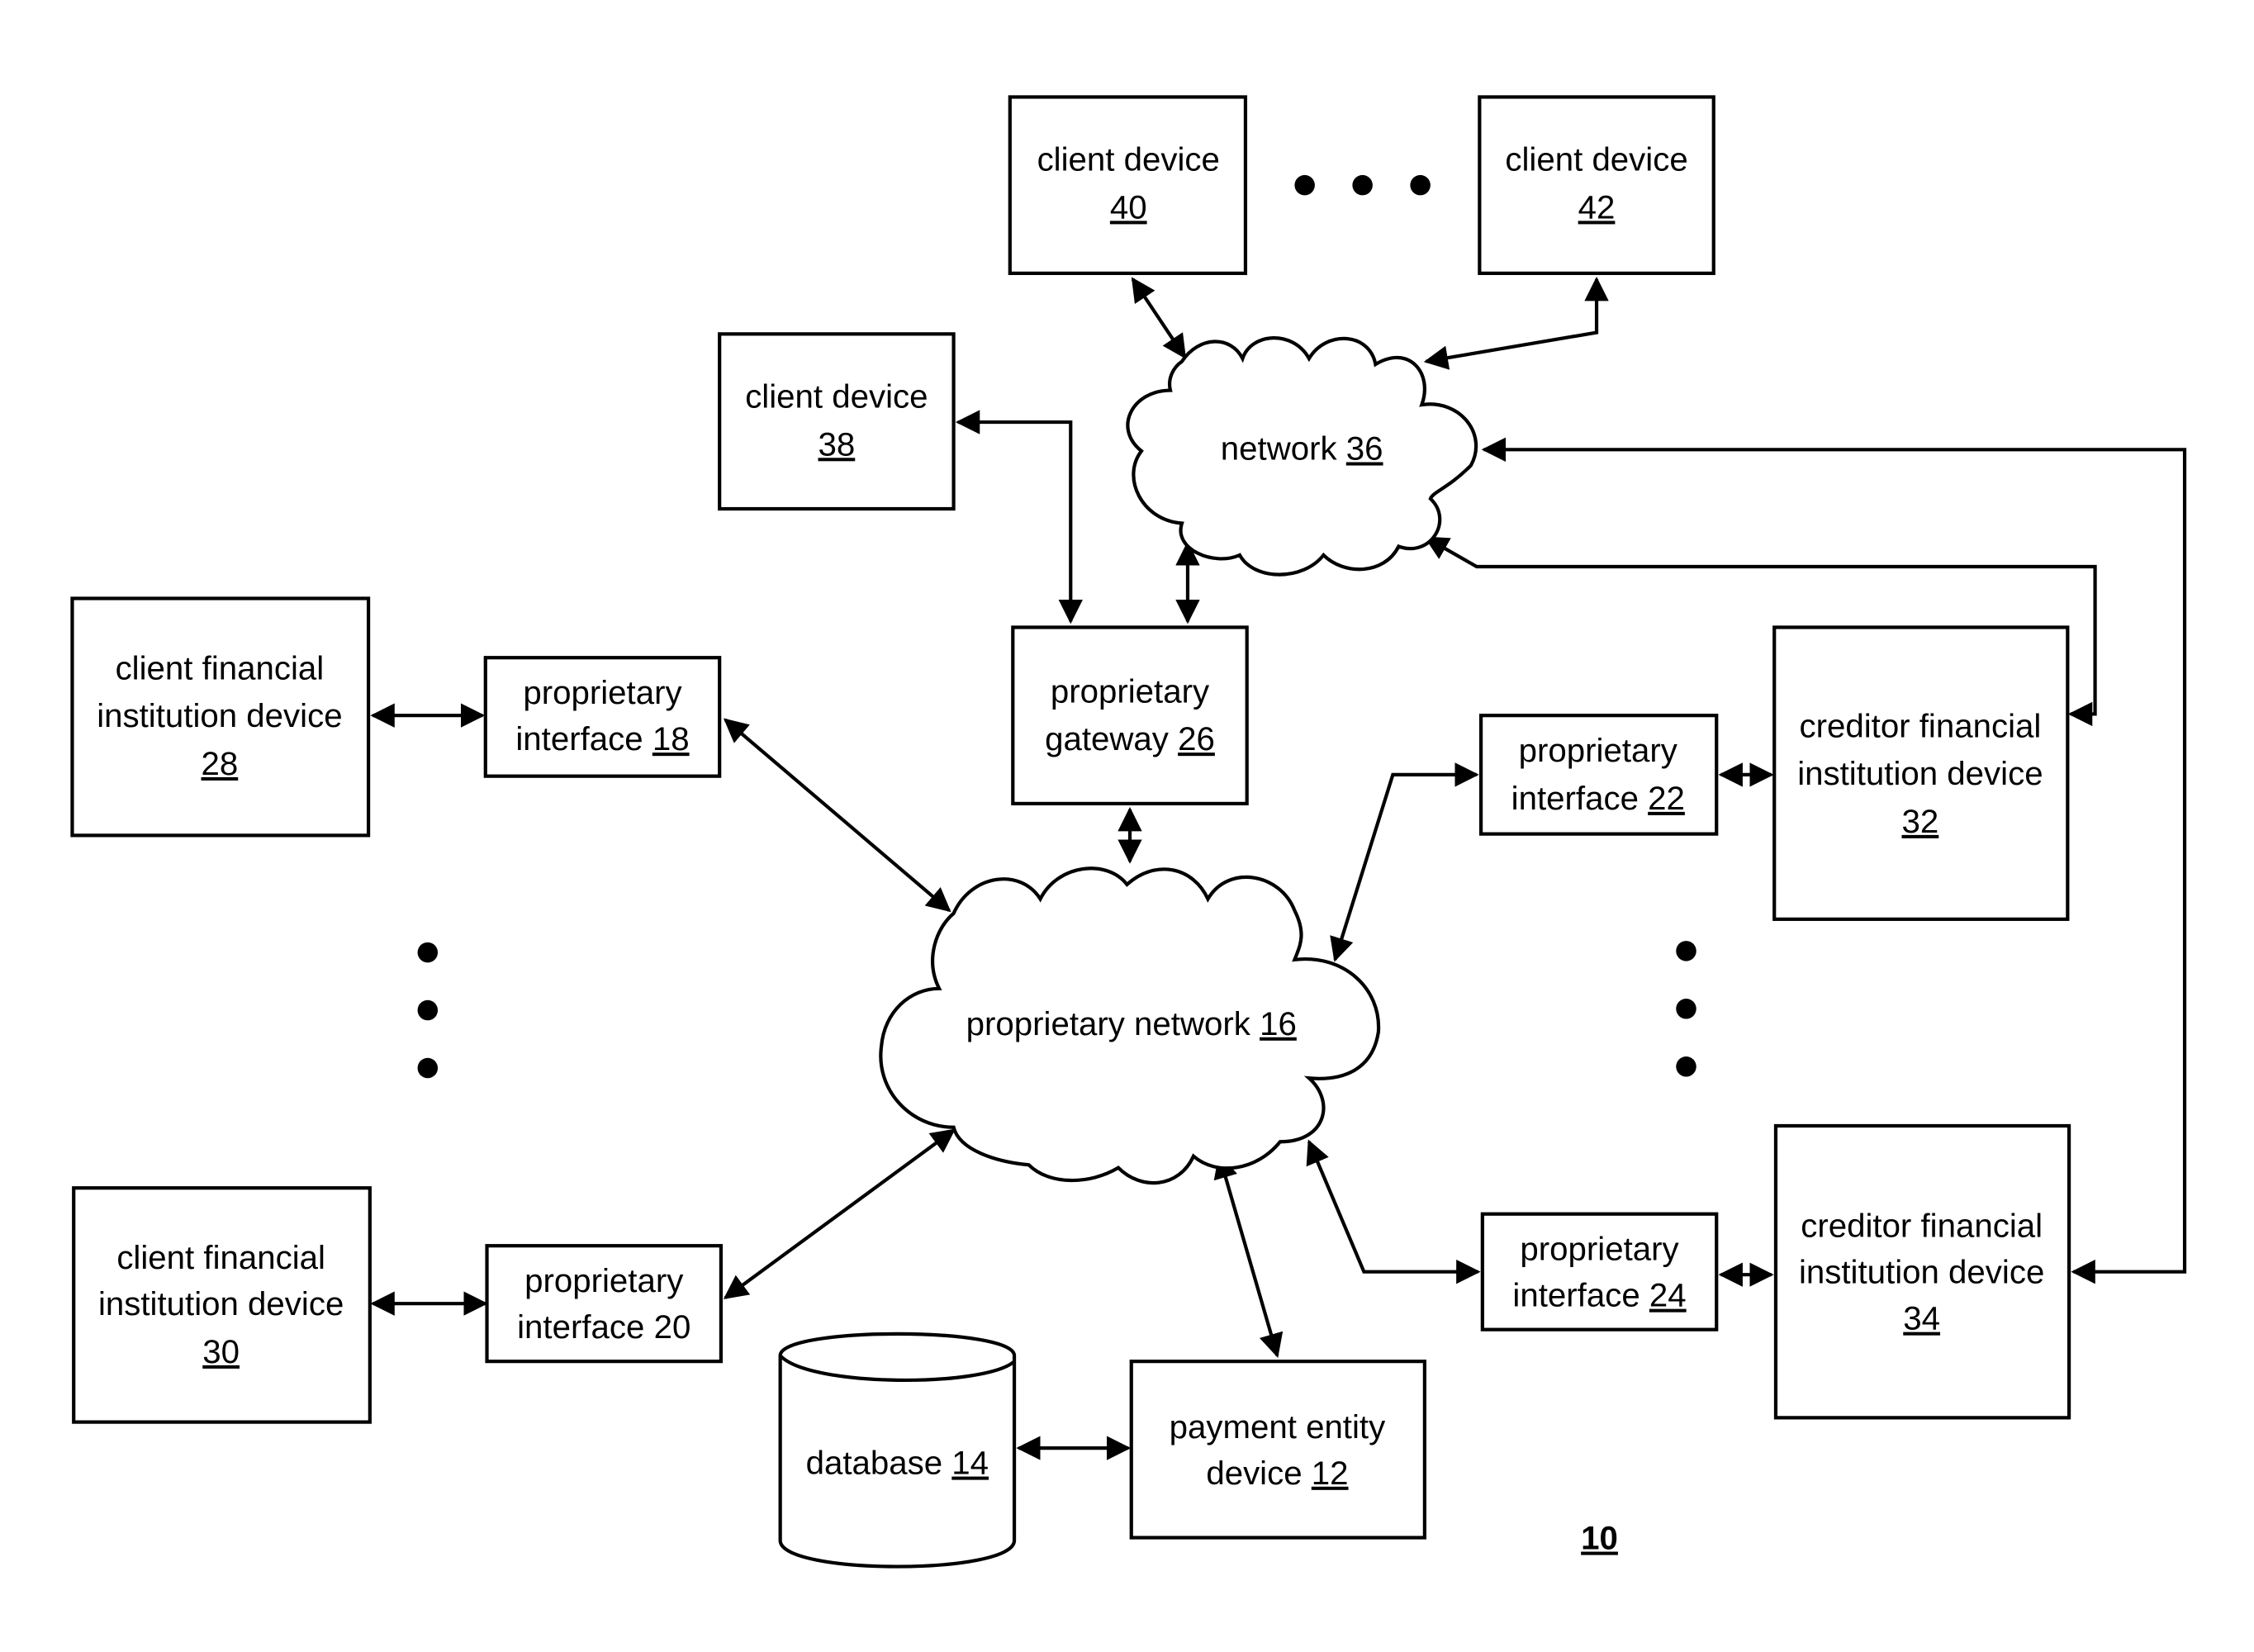 Image resolution: width=2254 pixels, height=1652 pixels. What do you see at coordinates (1277, 1450) in the screenshot?
I see `payment-entity-device-12: payment entity device 12` at bounding box center [1277, 1450].